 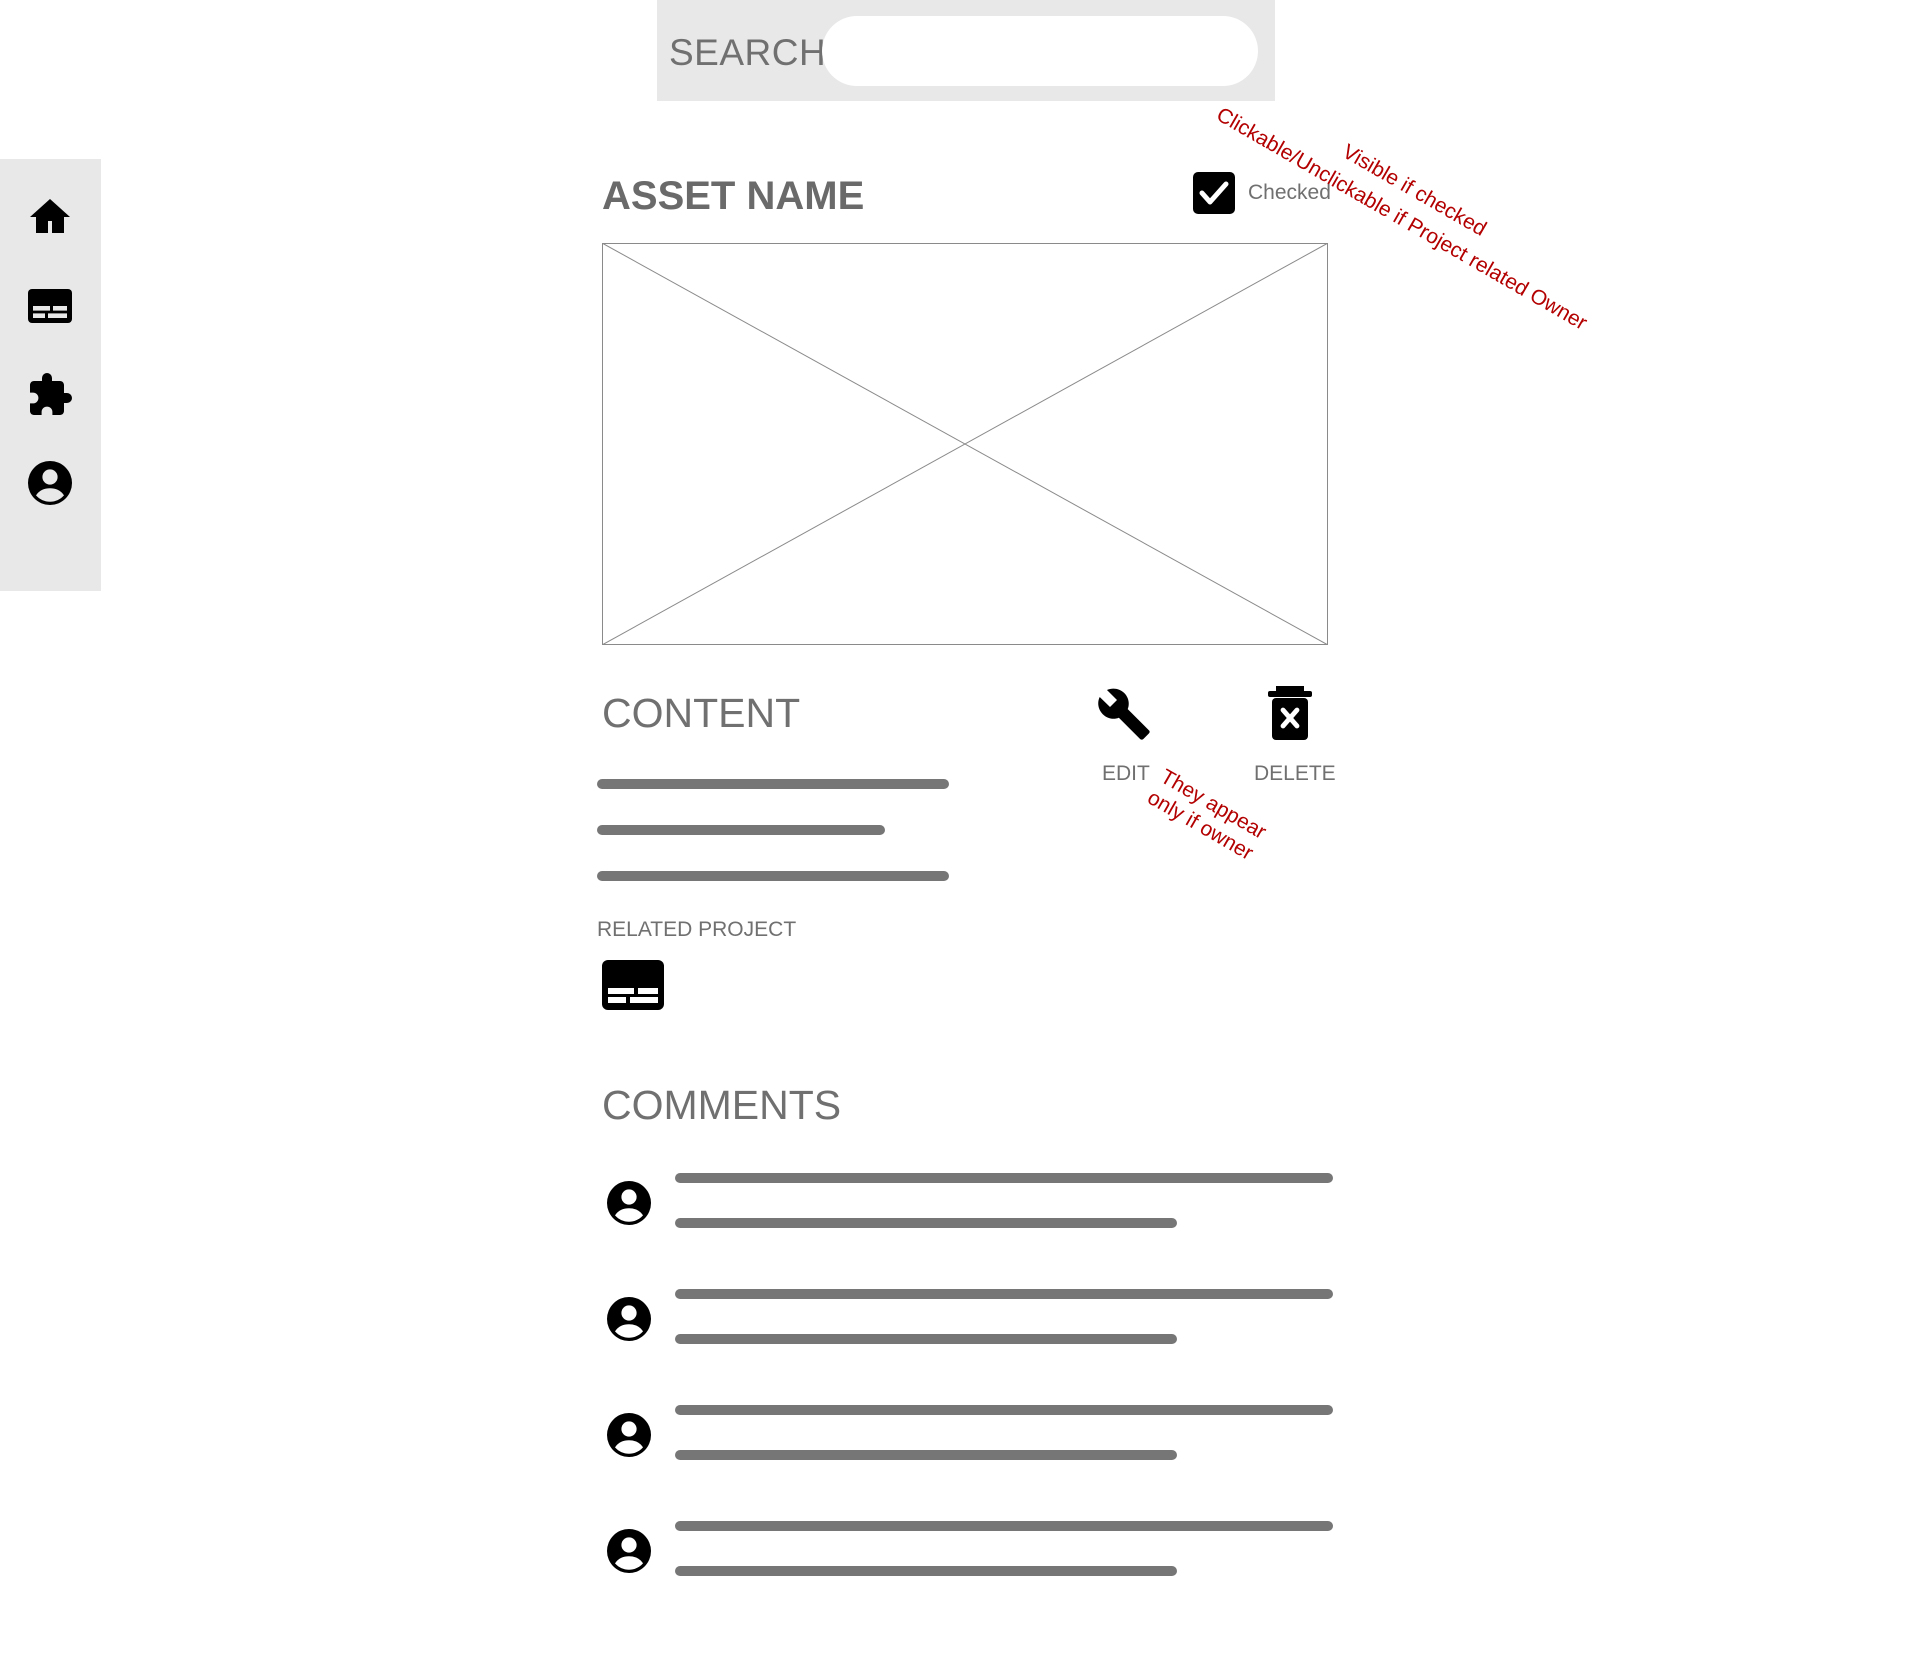 I want to click on sidebar, so click(x=50, y=375).